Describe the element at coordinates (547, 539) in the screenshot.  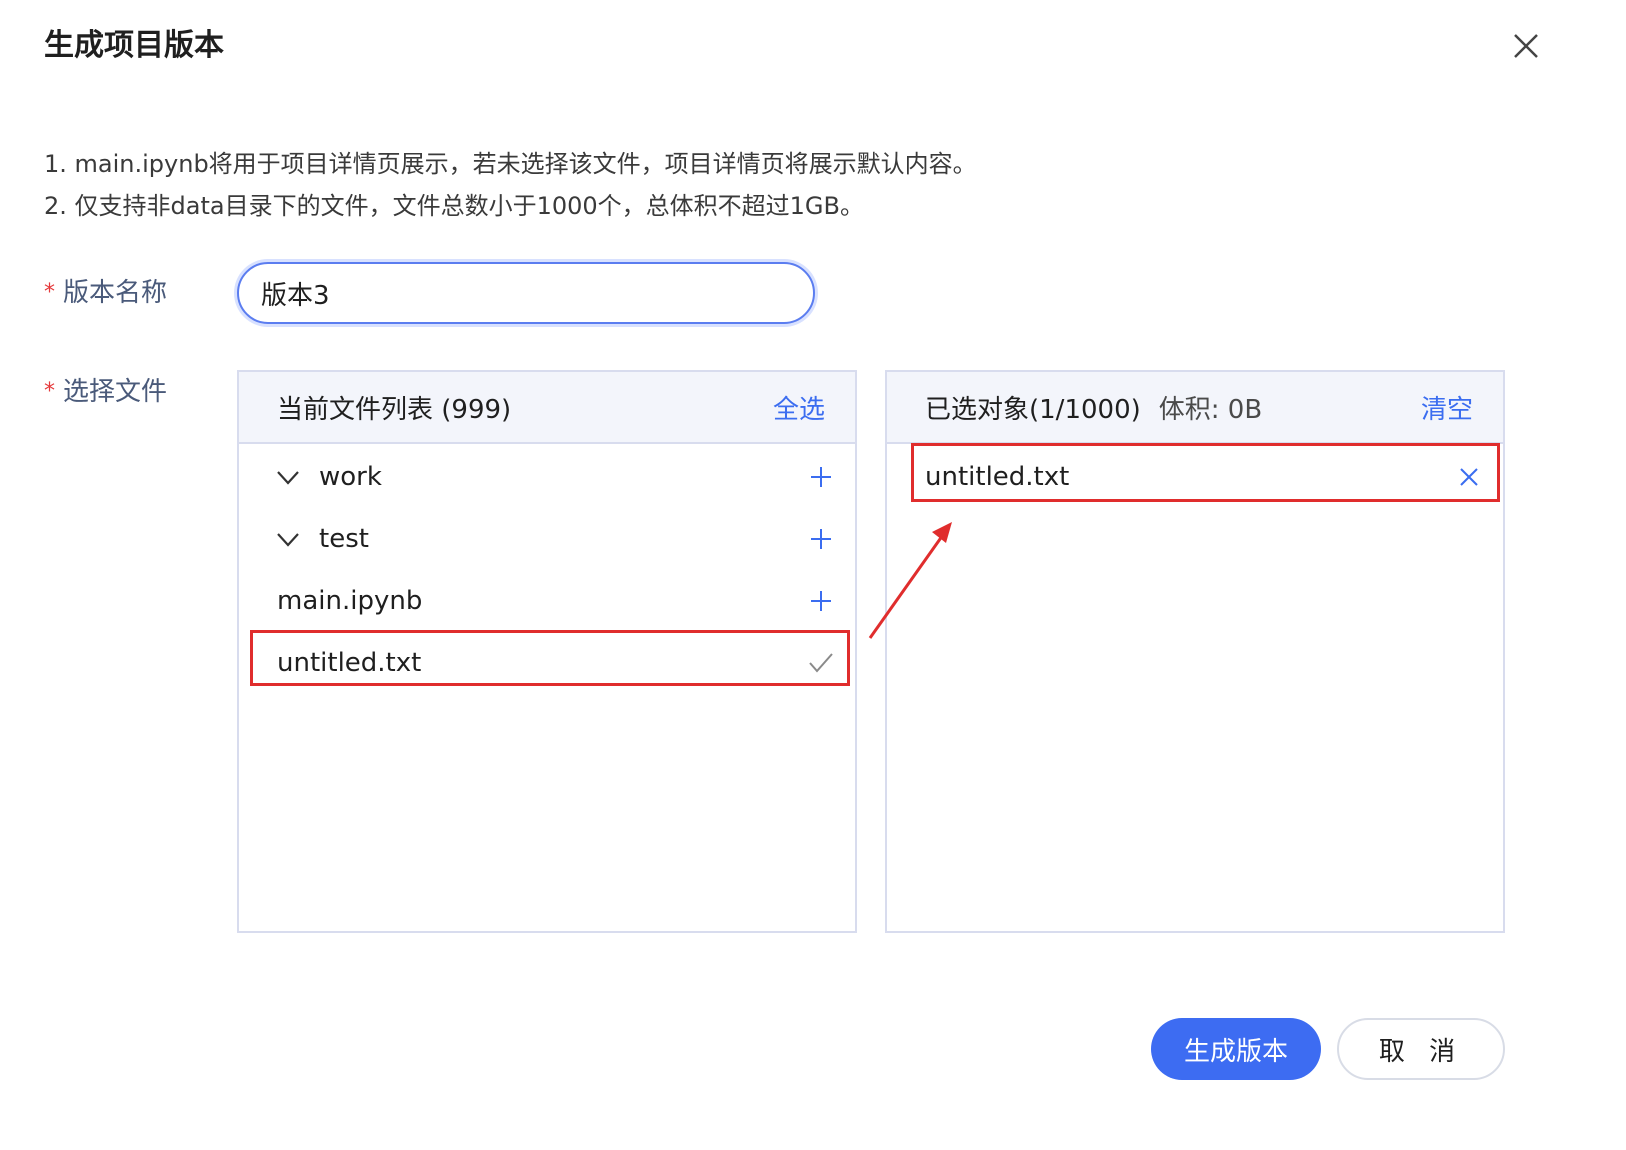
I see `file-row-test: test` at that location.